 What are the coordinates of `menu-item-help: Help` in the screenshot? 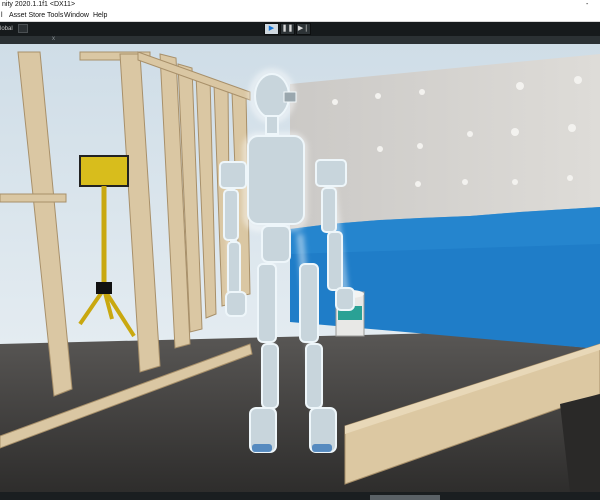 It's located at (100, 15).